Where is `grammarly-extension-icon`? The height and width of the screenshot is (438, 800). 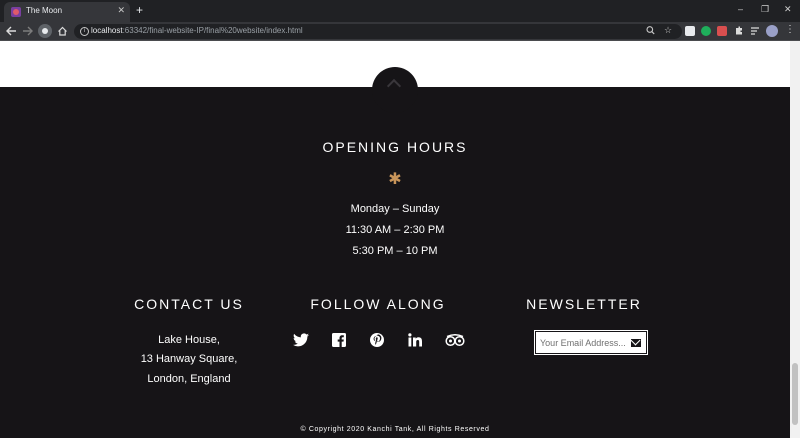
grammarly-extension-icon is located at coordinates (706, 31).